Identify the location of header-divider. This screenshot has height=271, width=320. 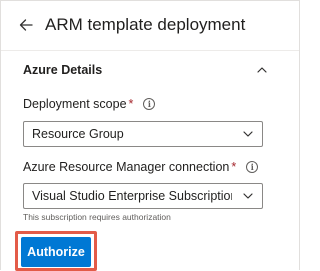
(150, 50).